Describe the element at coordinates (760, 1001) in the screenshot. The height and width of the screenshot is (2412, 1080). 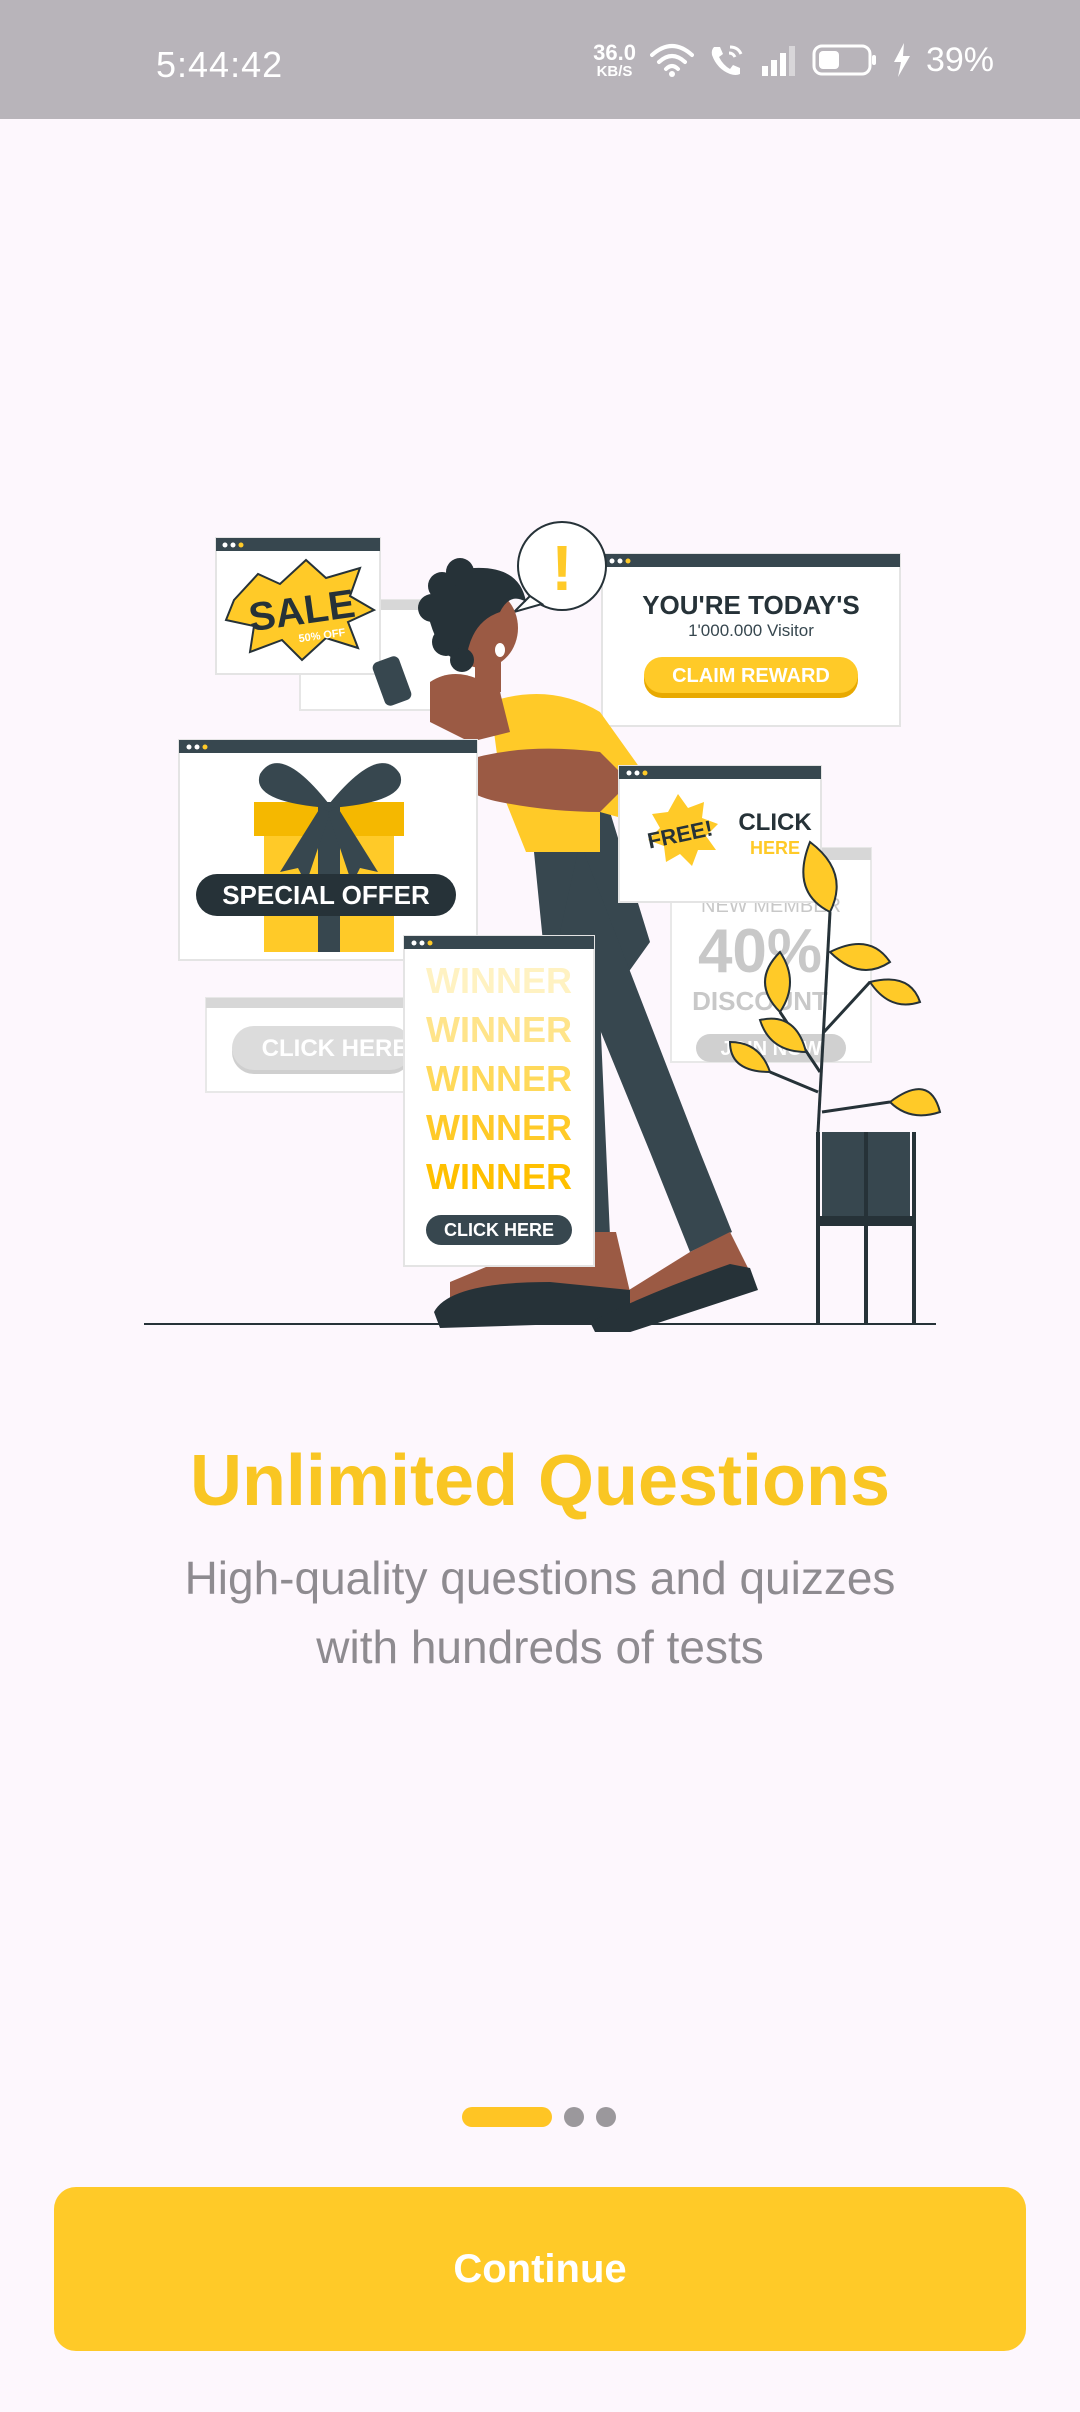
I see `discount-text: DISCOUNT` at that location.